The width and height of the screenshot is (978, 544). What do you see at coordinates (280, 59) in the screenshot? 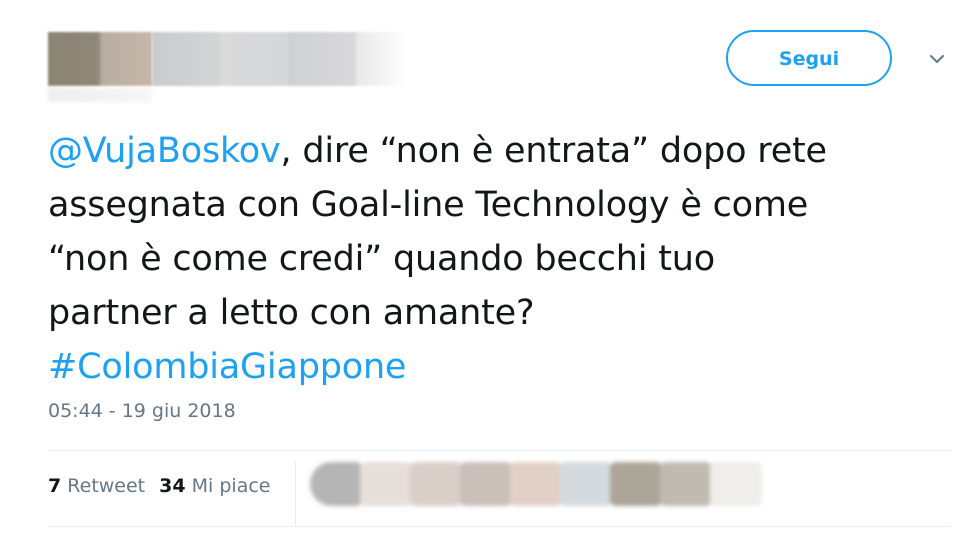
I see `author-name` at bounding box center [280, 59].